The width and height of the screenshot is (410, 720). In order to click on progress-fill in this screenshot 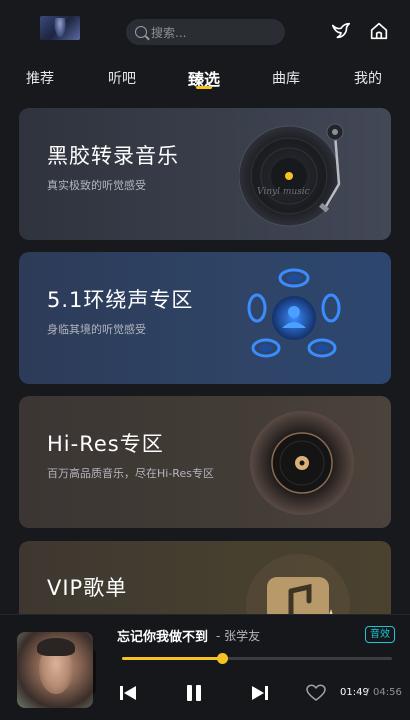, I will do `click(172, 658)`.